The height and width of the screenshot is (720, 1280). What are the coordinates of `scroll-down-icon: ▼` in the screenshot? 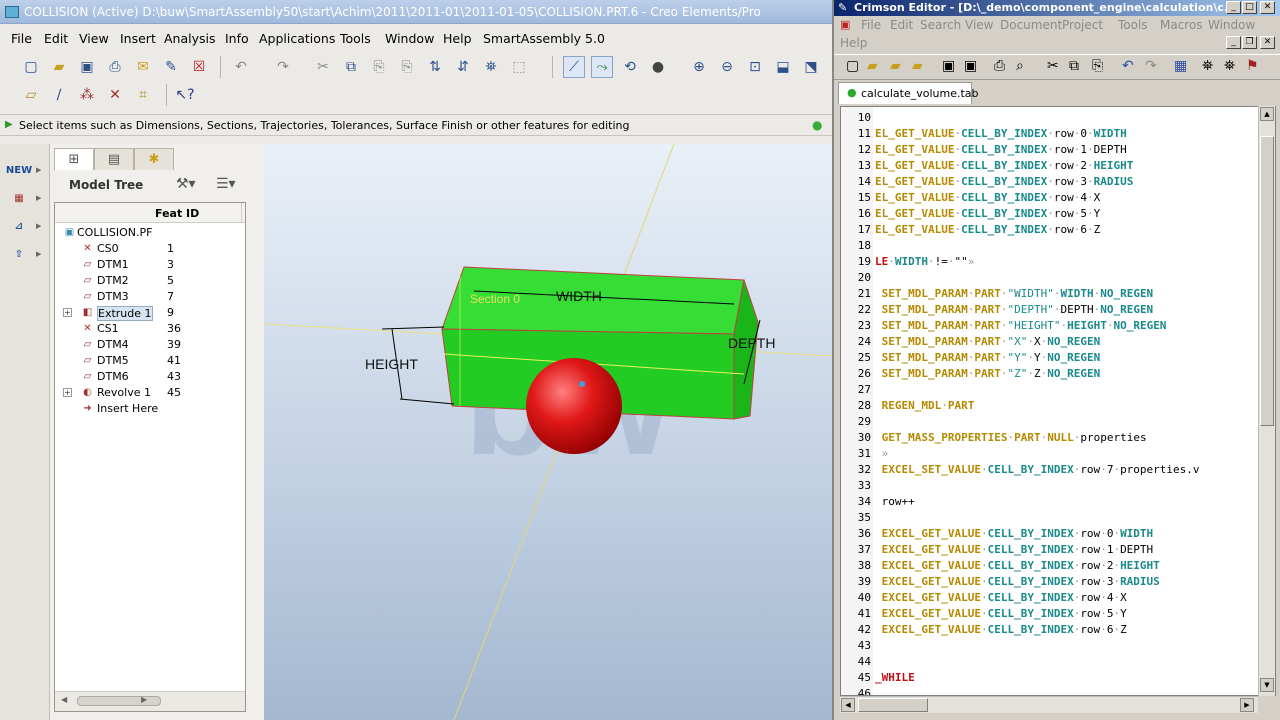 It's located at (1267, 685).